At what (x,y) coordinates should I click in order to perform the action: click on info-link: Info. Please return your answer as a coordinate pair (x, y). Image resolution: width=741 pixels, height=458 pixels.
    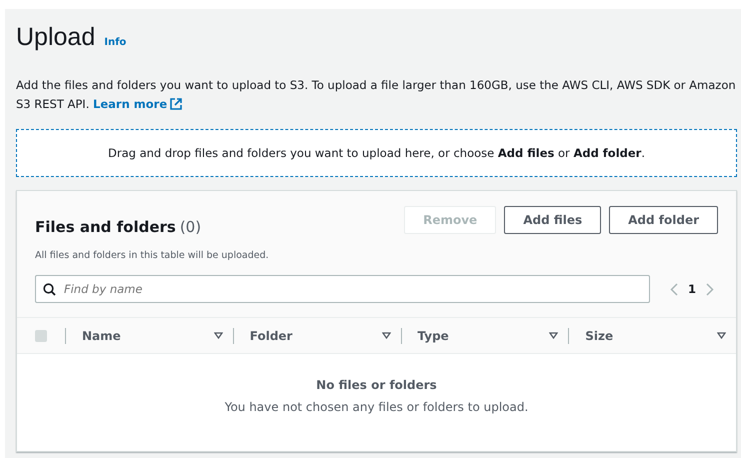
    Looking at the image, I should click on (115, 42).